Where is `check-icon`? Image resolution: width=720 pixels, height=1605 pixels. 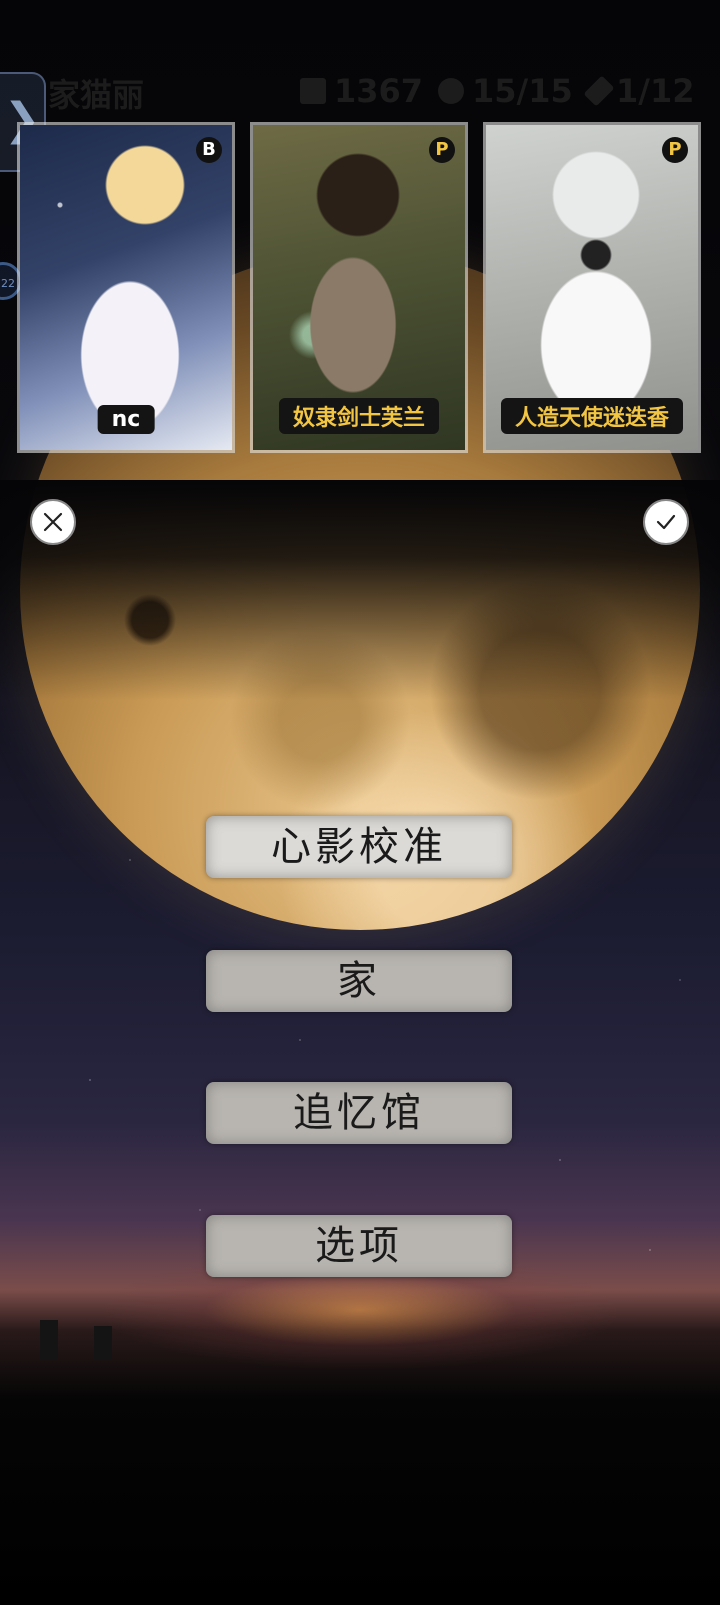 check-icon is located at coordinates (666, 522).